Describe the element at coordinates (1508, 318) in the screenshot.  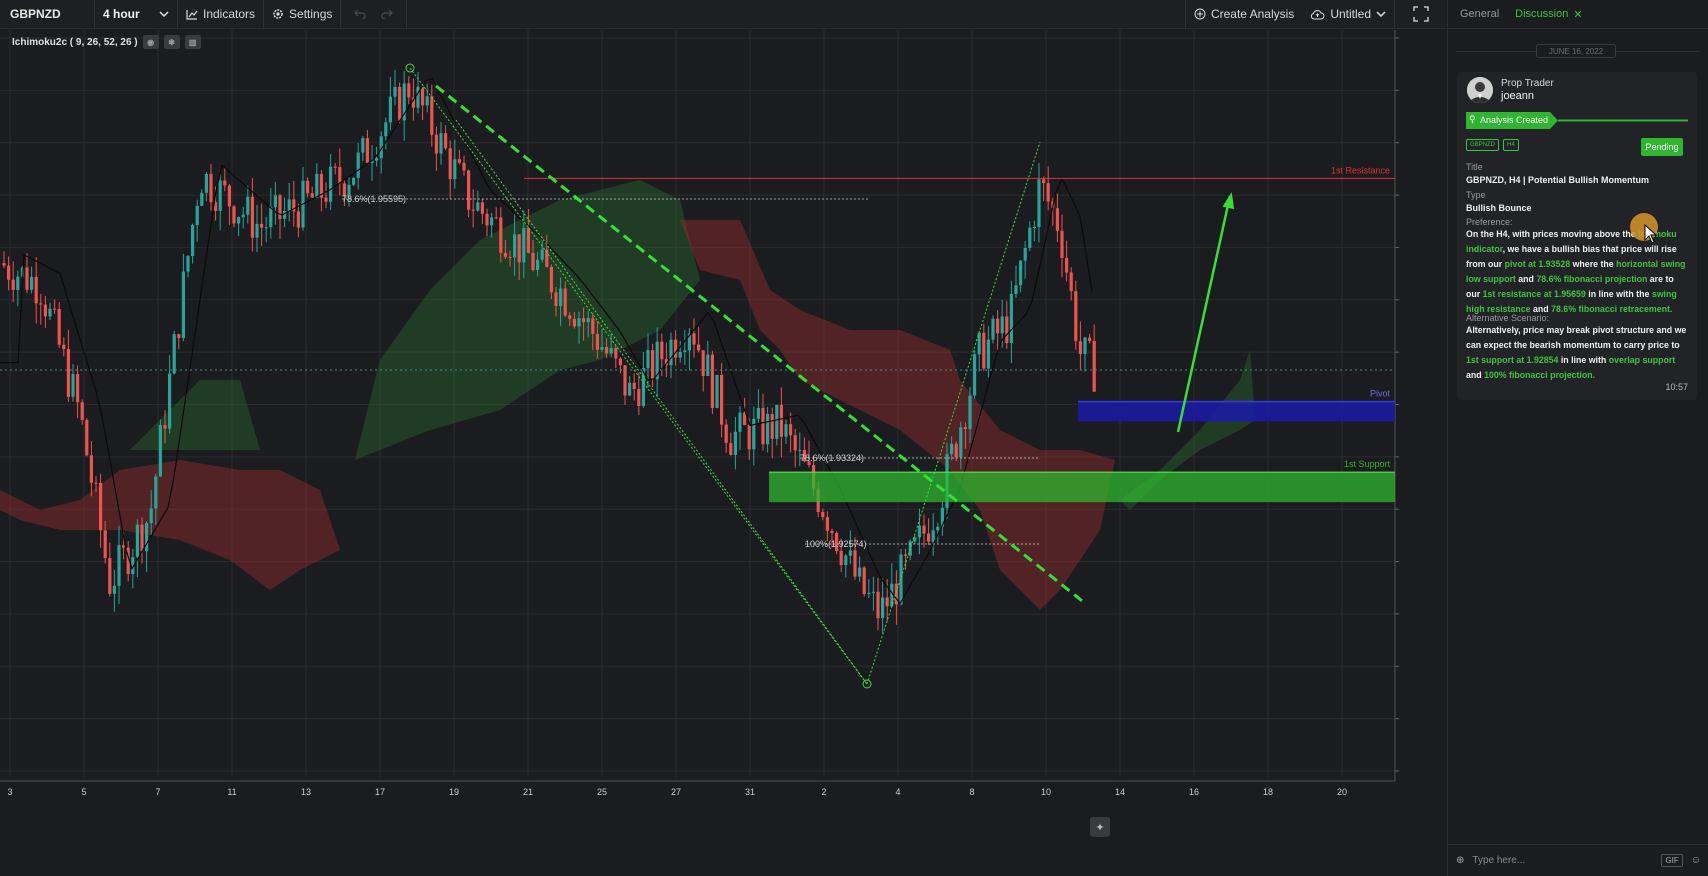
I see `alternative-label: Alternative Scenario:` at that location.